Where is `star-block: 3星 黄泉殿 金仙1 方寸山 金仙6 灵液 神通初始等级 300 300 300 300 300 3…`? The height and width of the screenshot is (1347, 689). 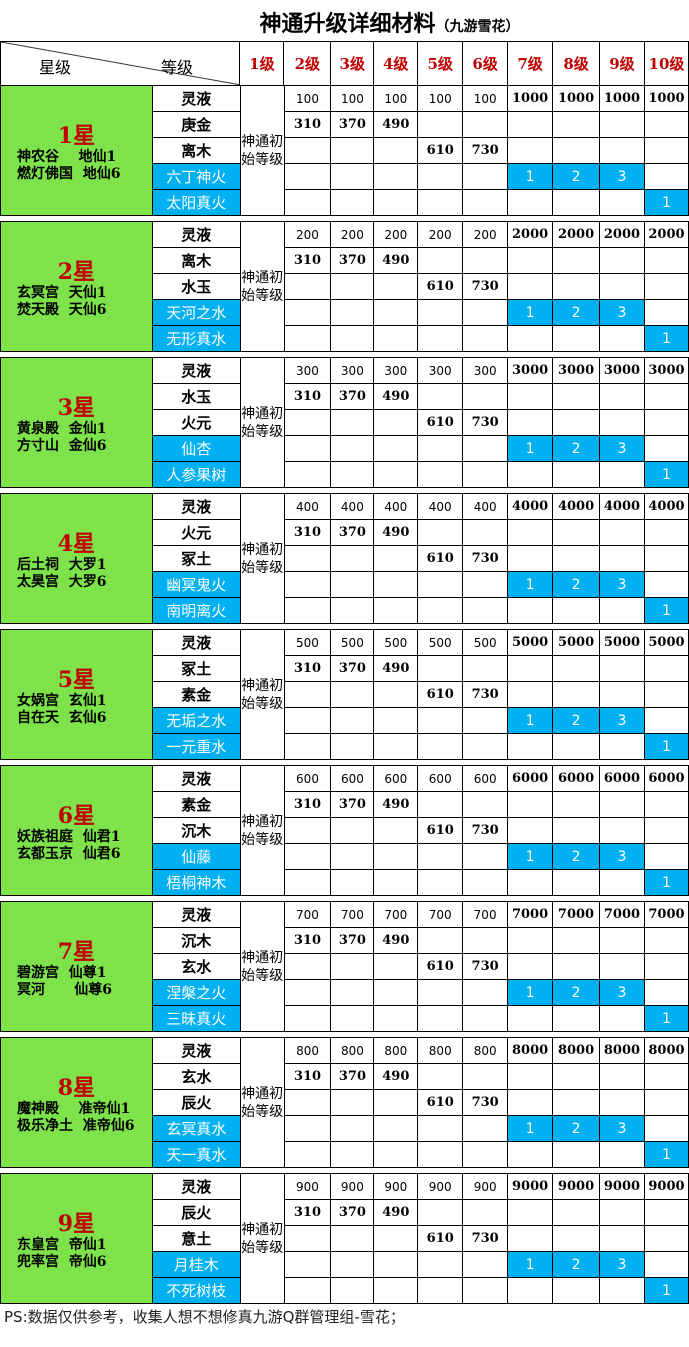
star-block: 3星 黄泉殿 金仙1 方寸山 金仙6 灵液 神通初始等级 300 300 300 300 300 3… is located at coordinates (344, 422).